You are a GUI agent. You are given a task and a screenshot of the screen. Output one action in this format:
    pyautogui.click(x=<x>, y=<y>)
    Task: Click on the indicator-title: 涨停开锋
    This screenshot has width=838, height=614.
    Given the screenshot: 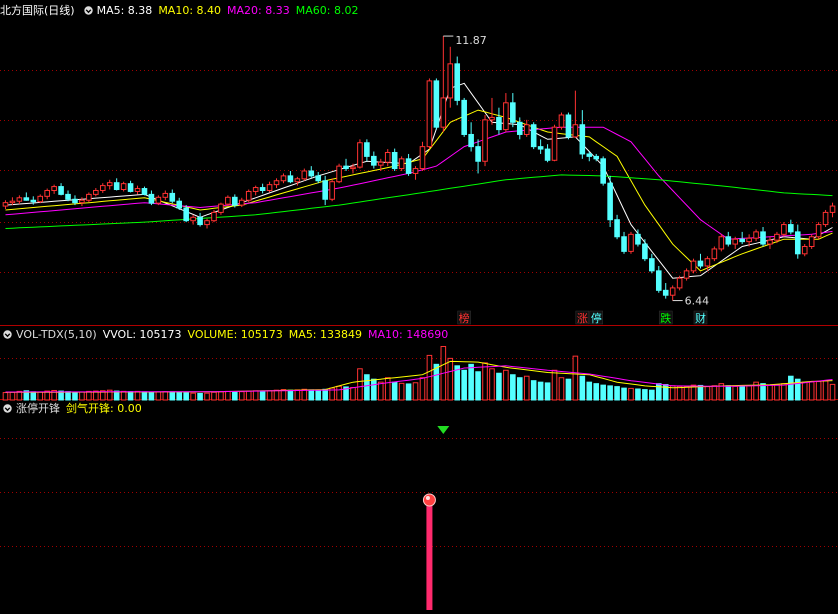 What is the action you would take?
    pyautogui.click(x=38, y=408)
    